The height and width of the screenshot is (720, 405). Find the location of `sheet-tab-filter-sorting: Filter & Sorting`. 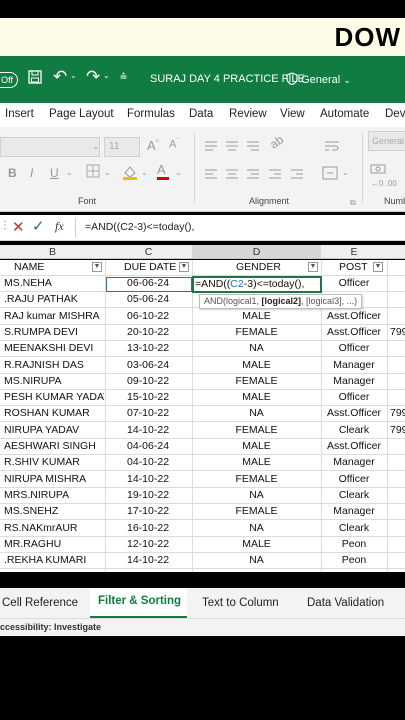

sheet-tab-filter-sorting: Filter & Sorting is located at coordinates (139, 601).